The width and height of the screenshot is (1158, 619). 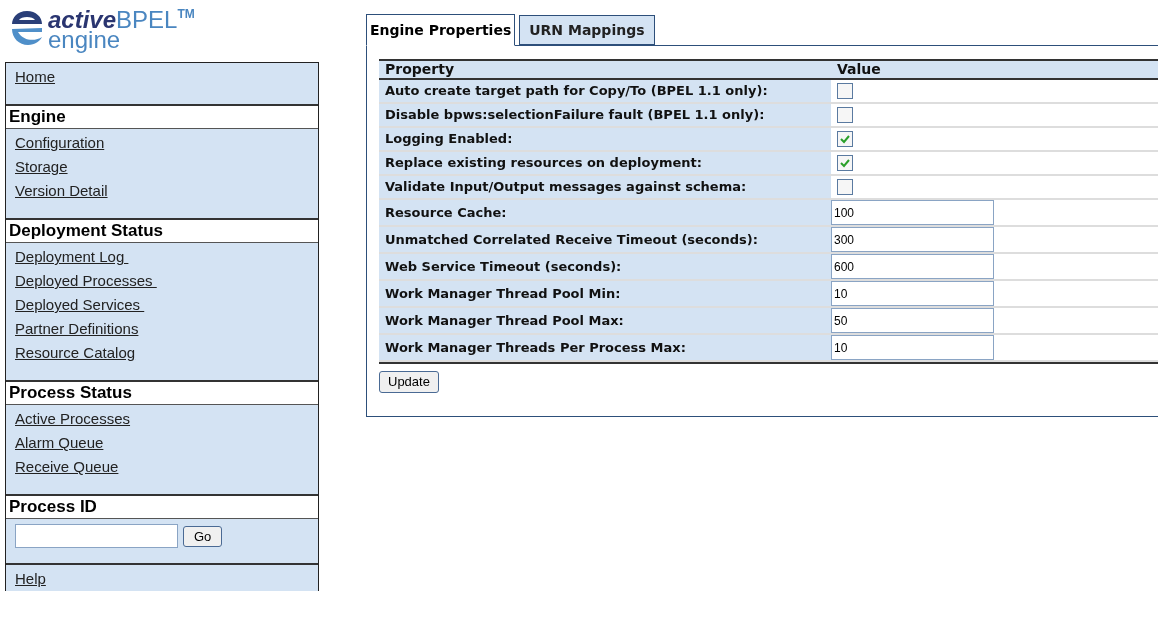 What do you see at coordinates (27, 28) in the screenshot?
I see `logo-icon` at bounding box center [27, 28].